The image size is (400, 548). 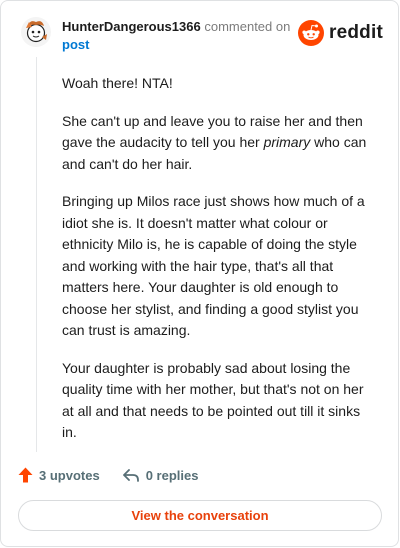 I want to click on reddit-logo-icon, so click(x=311, y=33).